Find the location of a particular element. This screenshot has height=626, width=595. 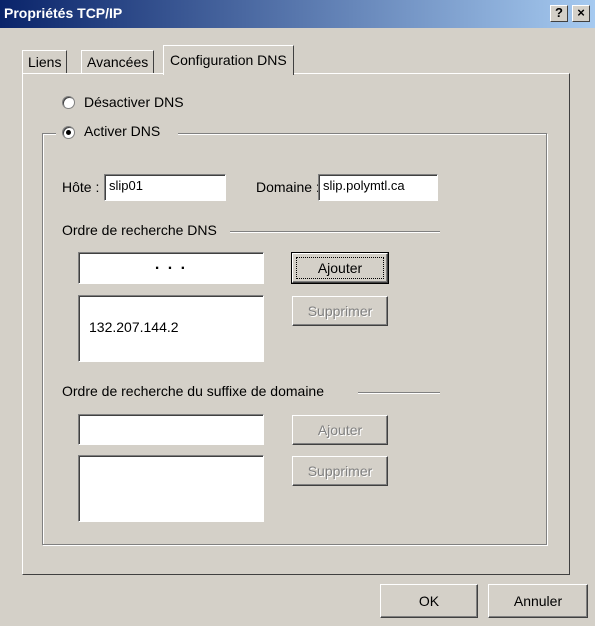

suffix-list is located at coordinates (171, 488).